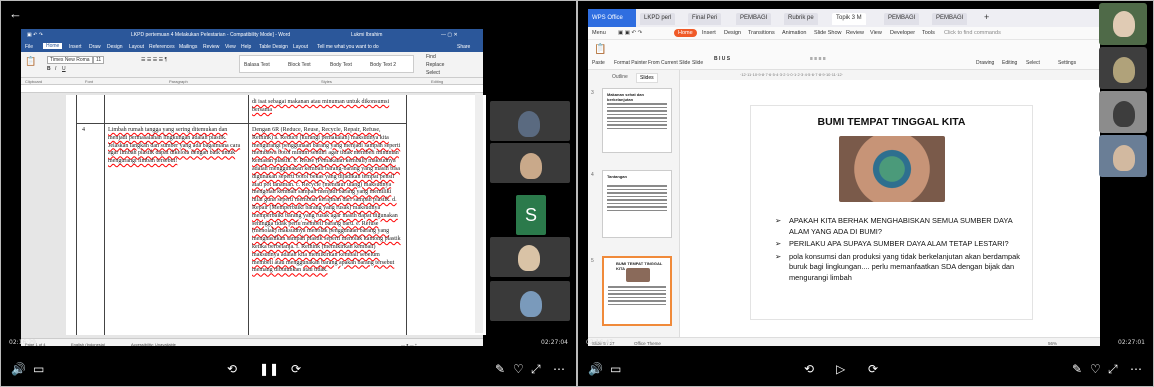 The image size is (1154, 387). Describe the element at coordinates (55, 69) in the screenshot. I see `italic-icon: I` at that location.